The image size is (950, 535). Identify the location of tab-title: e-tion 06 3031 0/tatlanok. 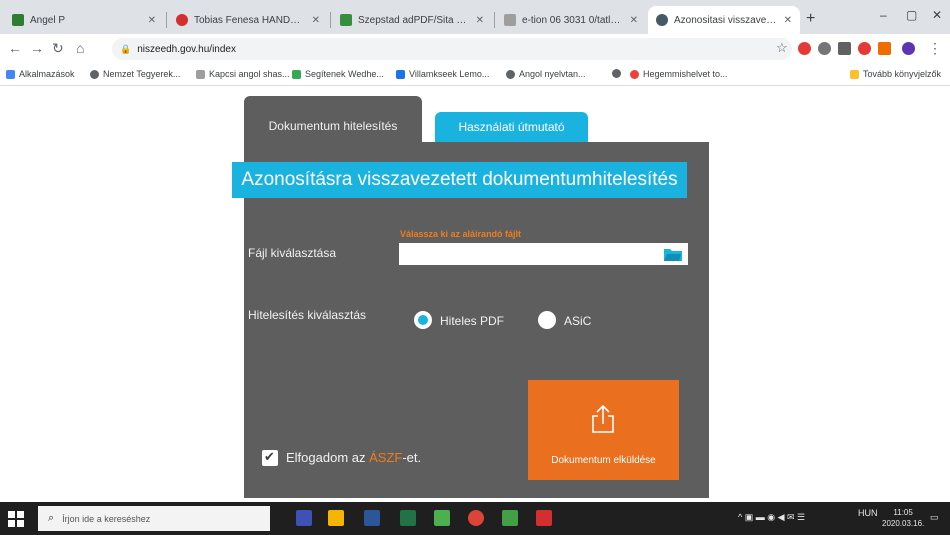
(573, 20).